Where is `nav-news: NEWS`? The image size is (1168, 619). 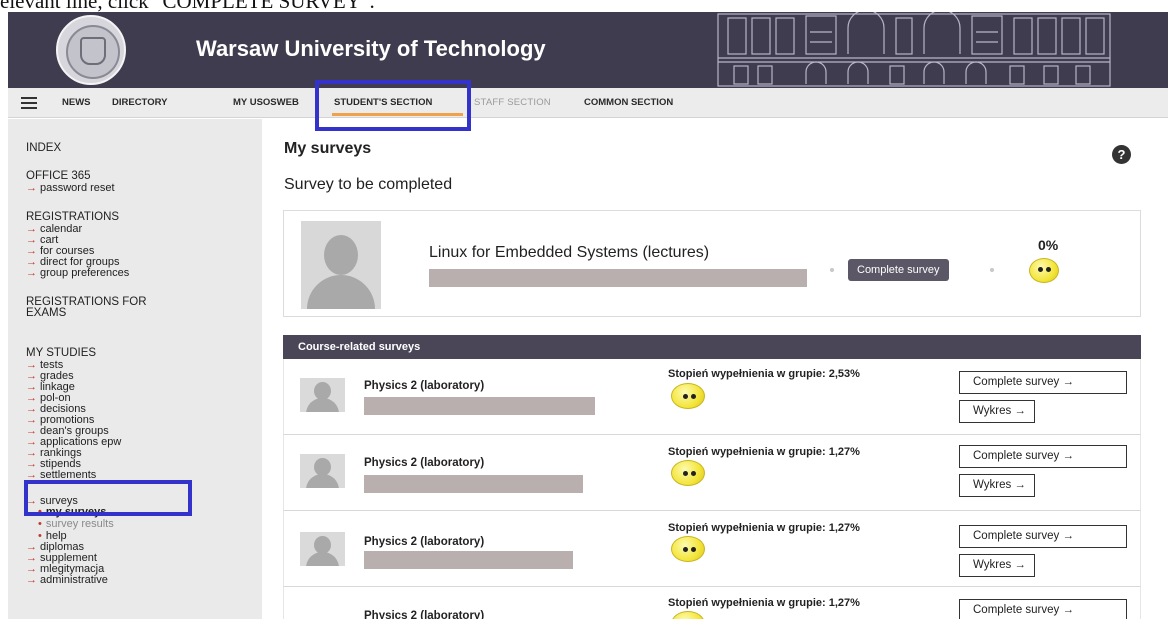 nav-news: NEWS is located at coordinates (76, 102).